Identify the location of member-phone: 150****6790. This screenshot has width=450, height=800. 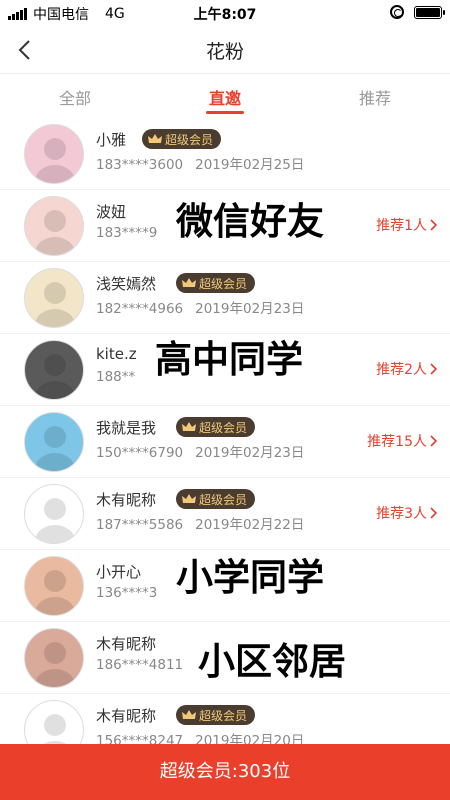
(140, 453).